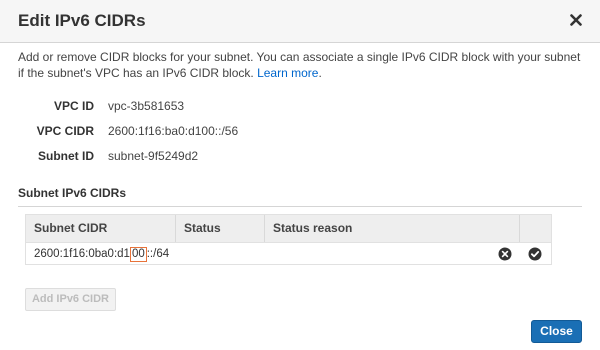  Describe the element at coordinates (288, 254) in the screenshot. I see `table-row: 2600:1f16:0ba0:d1 00::/64` at that location.